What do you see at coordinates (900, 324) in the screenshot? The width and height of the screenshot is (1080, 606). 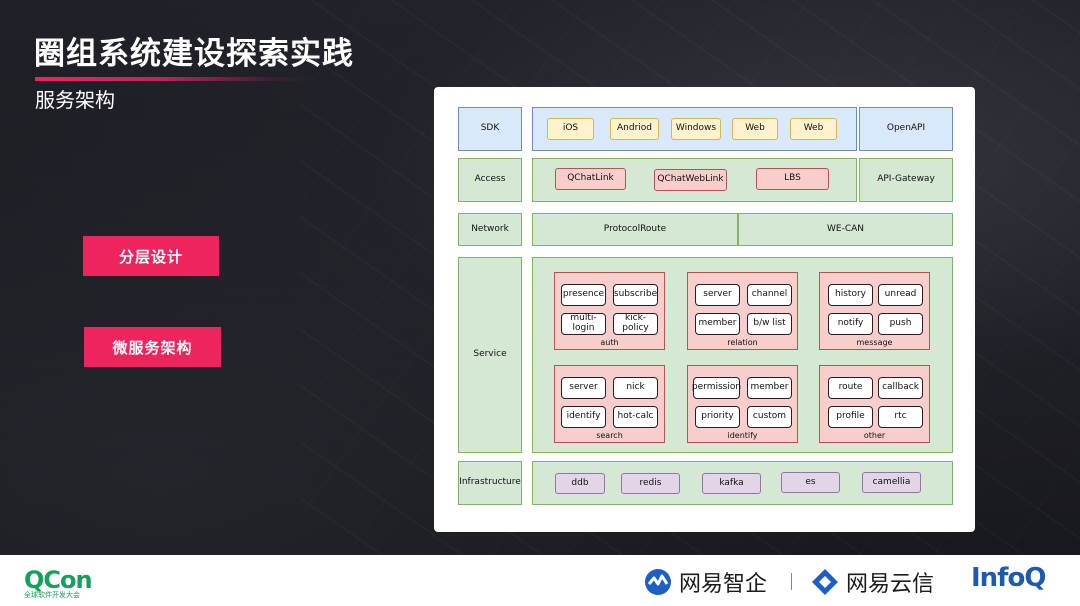 I see `service-push: push` at bounding box center [900, 324].